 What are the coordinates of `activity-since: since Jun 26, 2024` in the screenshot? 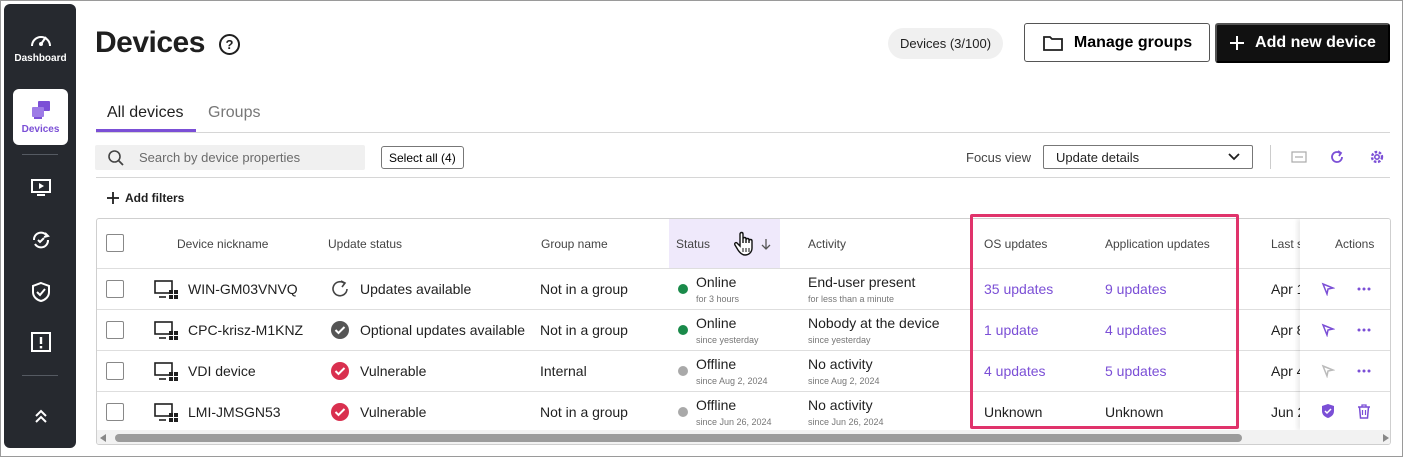 It's located at (846, 422).